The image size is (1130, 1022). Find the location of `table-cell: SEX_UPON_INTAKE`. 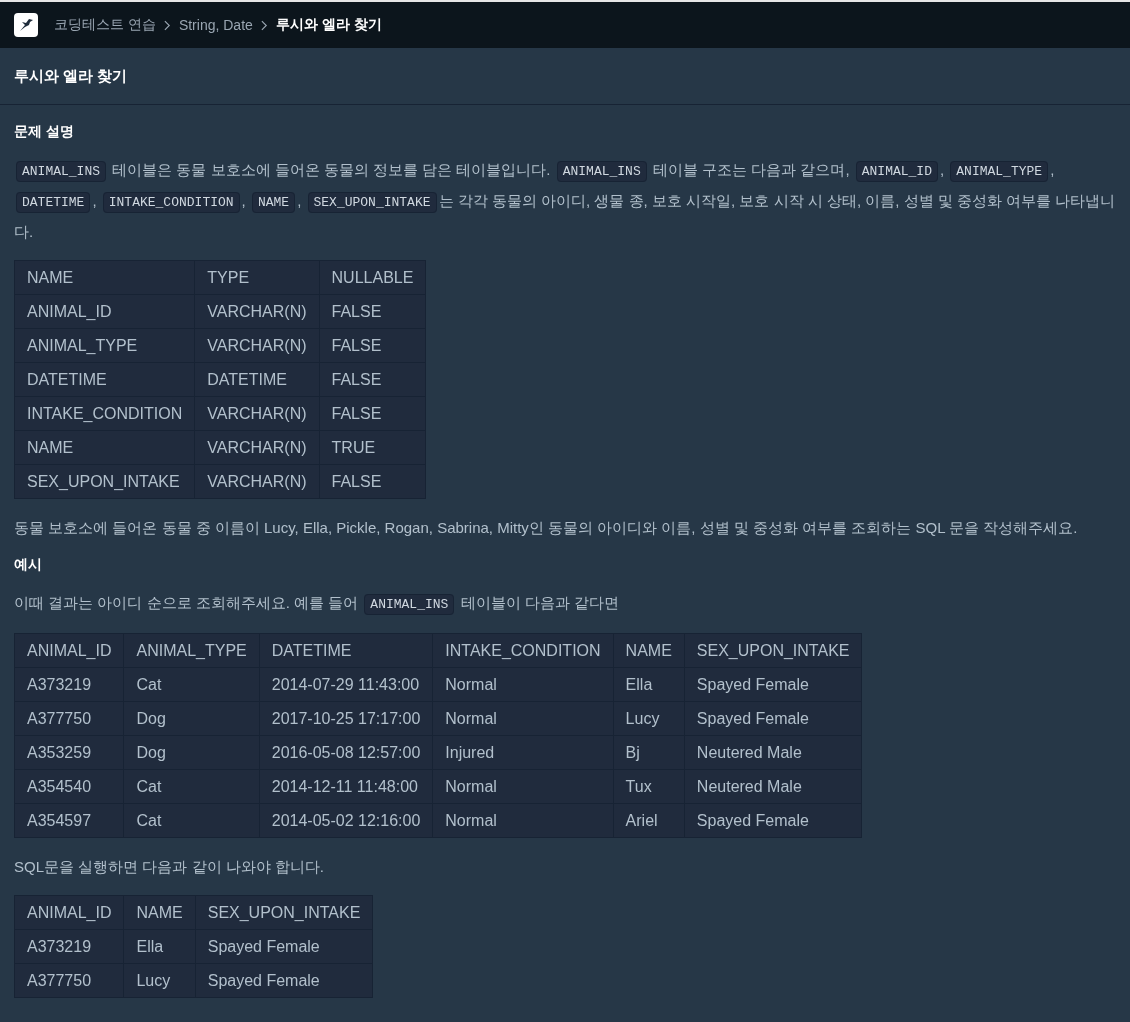

table-cell: SEX_UPON_INTAKE is located at coordinates (104, 481).